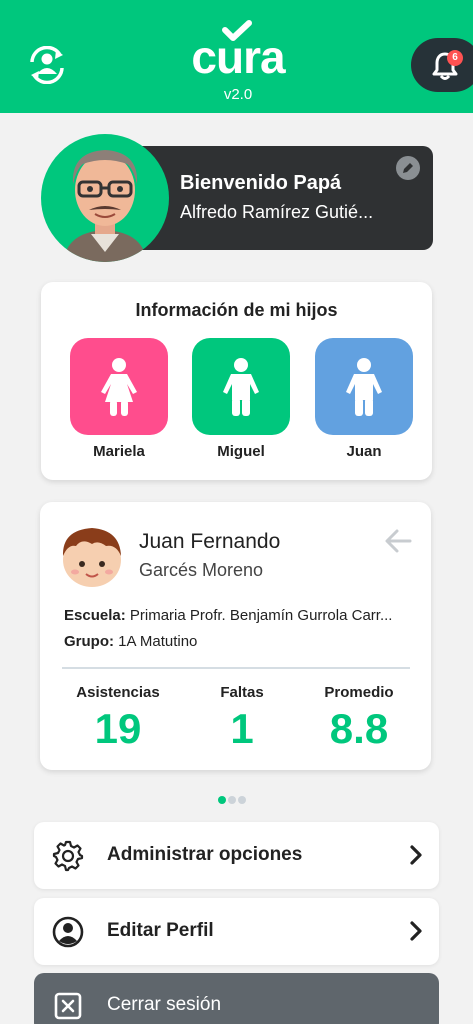 The width and height of the screenshot is (473, 1024). Describe the element at coordinates (236, 931) in the screenshot. I see `edit-profile-button: Editar Perfil` at that location.